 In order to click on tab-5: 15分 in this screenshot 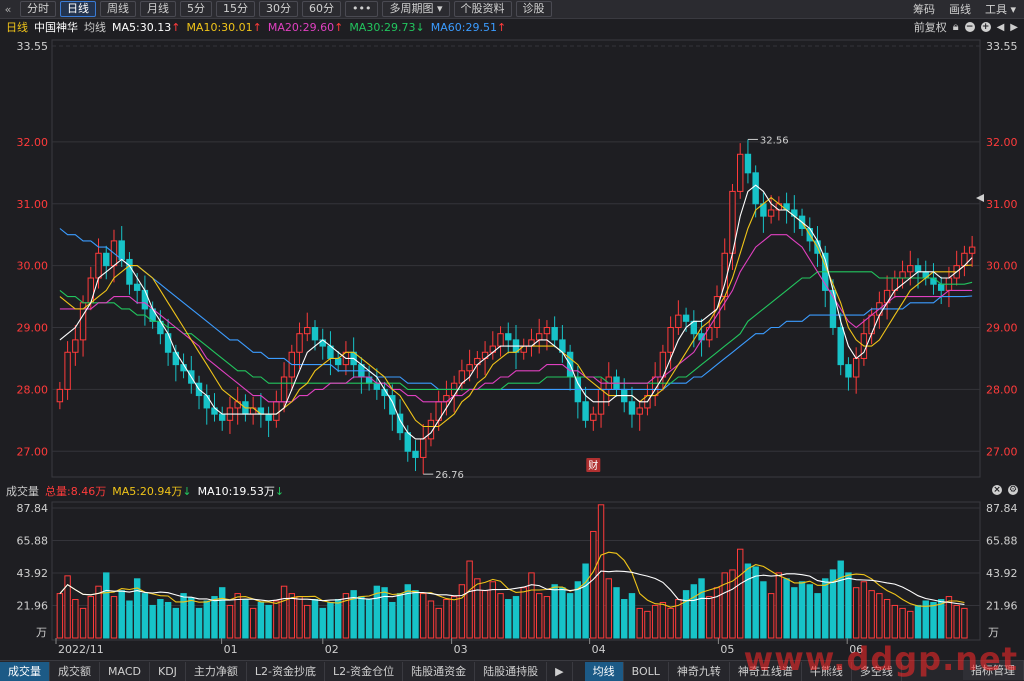, I will do `click(235, 9)`.